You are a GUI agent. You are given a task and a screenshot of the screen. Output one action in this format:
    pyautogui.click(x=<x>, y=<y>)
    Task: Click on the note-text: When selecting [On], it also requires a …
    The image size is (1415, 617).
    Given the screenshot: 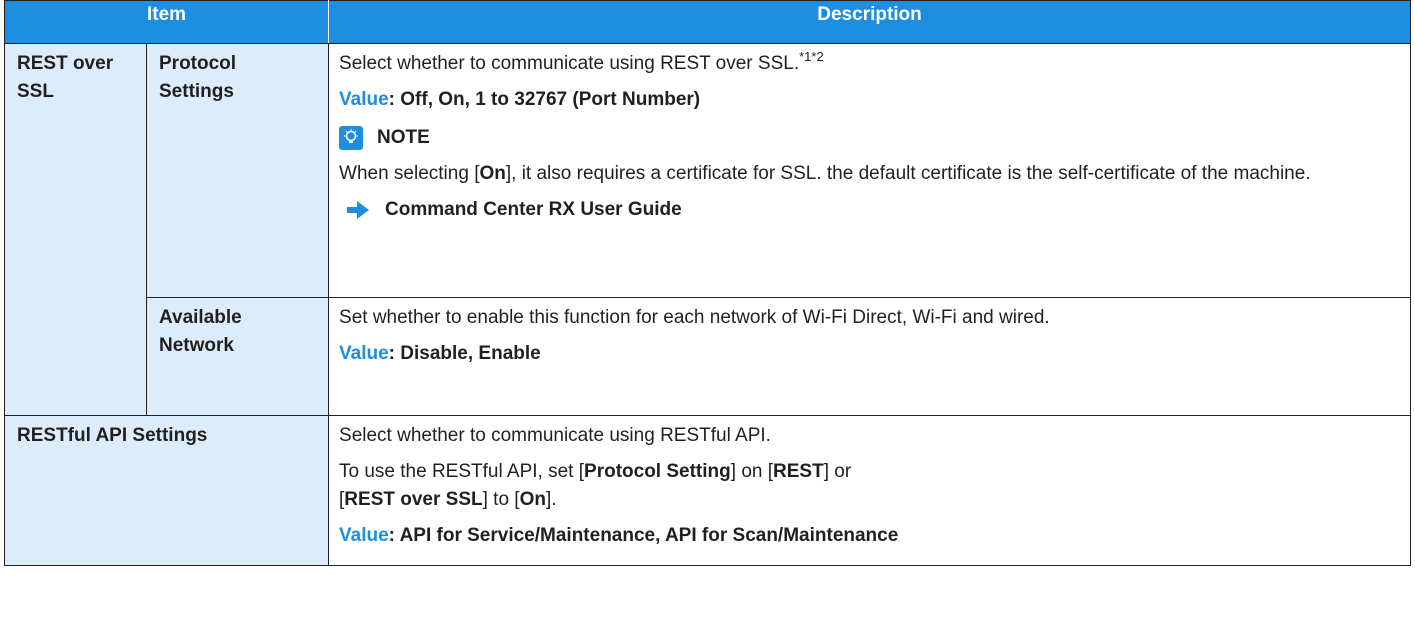 What is the action you would take?
    pyautogui.click(x=825, y=173)
    